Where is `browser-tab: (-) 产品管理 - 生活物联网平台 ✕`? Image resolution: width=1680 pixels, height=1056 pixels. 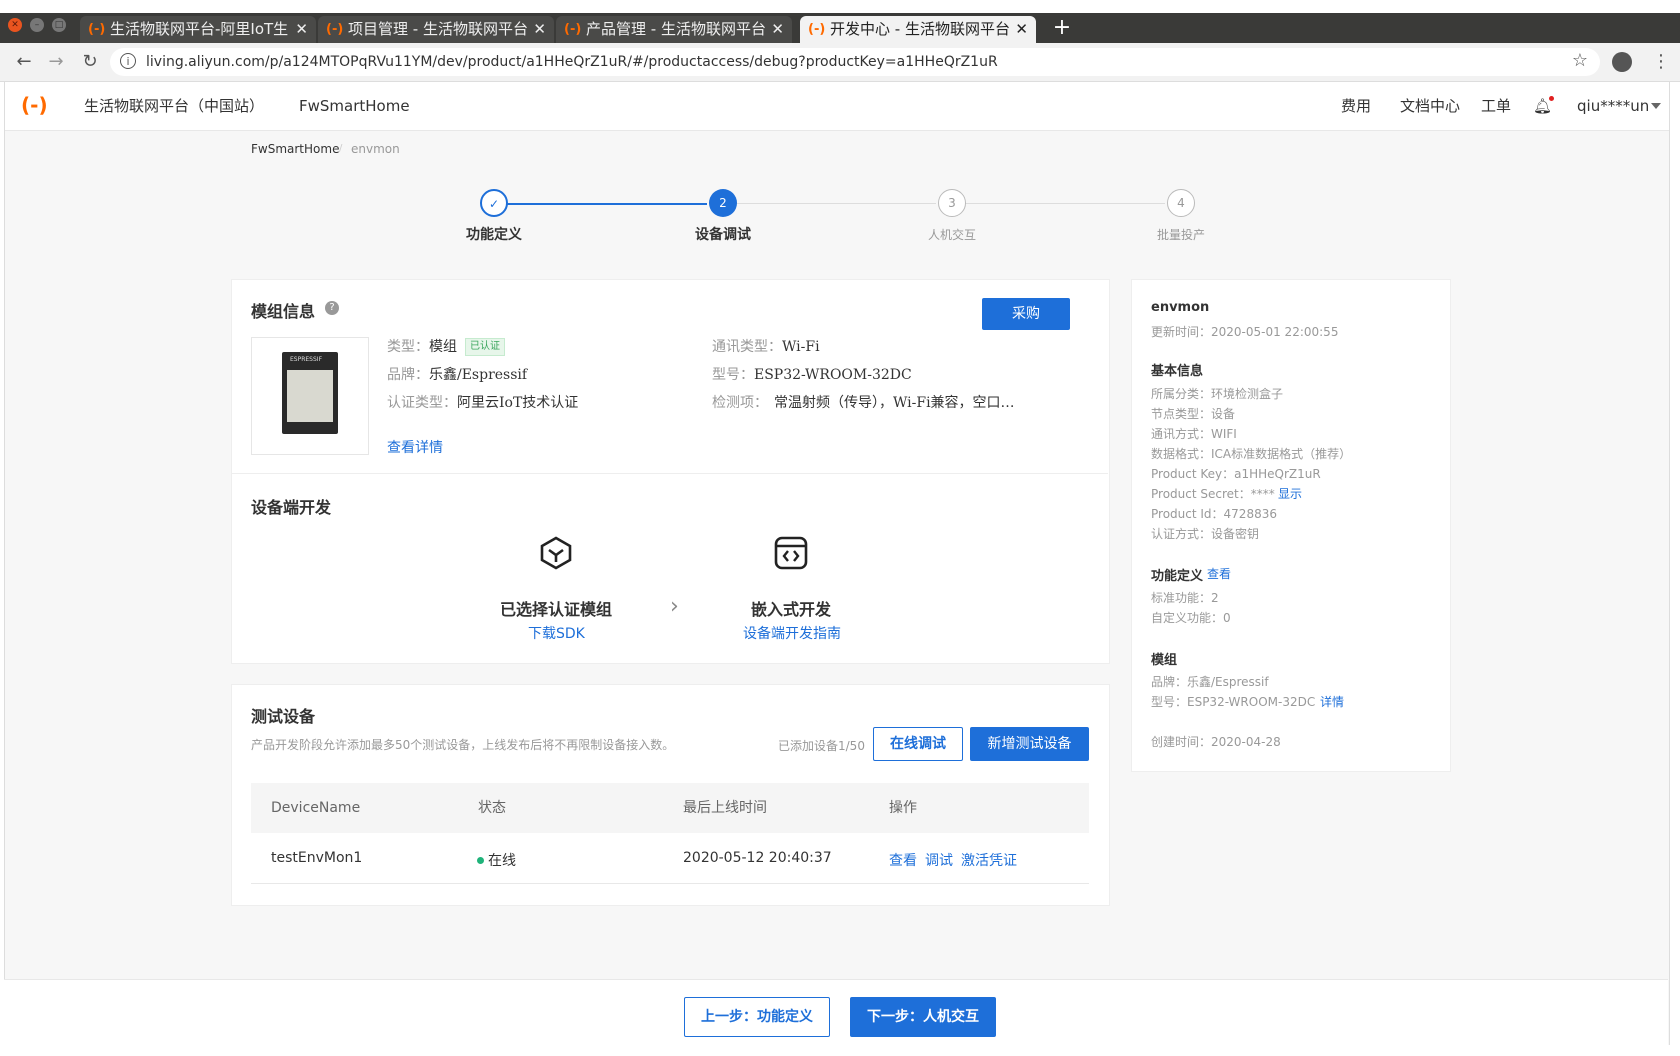
browser-tab: (-) 产品管理 - 生活物联网平台 ✕ is located at coordinates (674, 29).